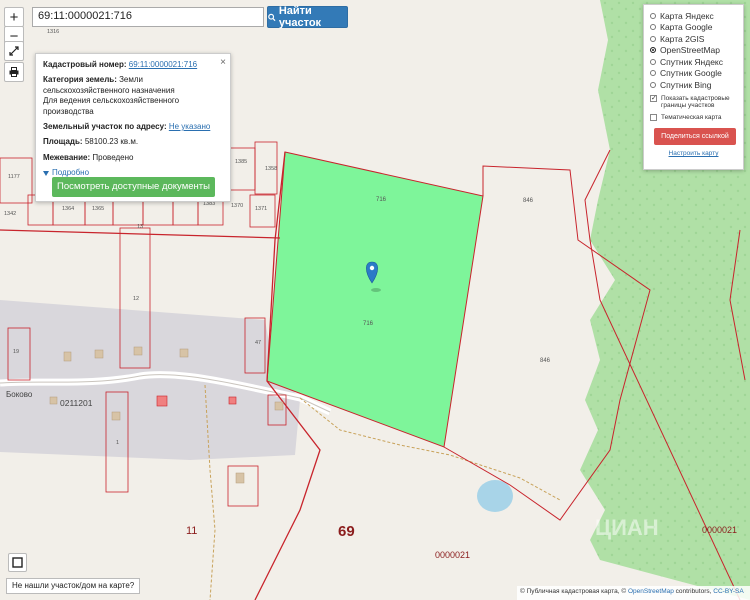  Describe the element at coordinates (261, 209) in the screenshot. I see `plot-number-label: 1371` at that location.